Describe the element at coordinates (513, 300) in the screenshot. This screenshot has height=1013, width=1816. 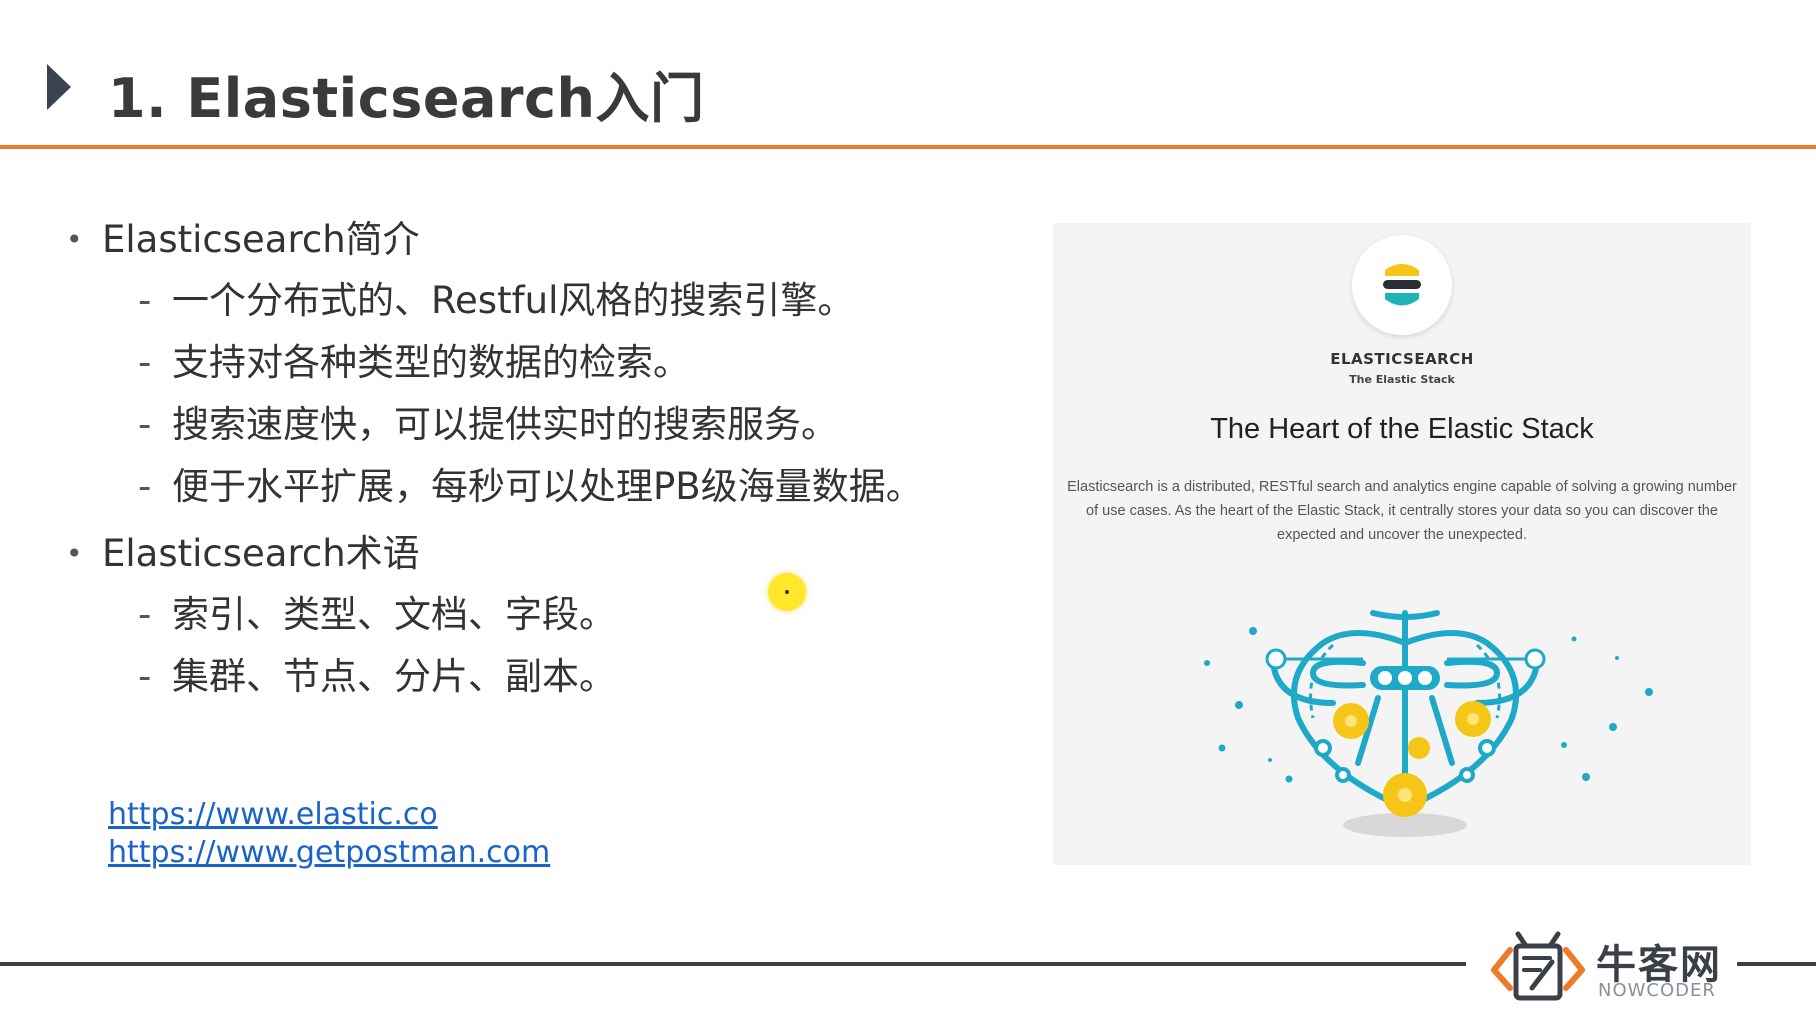
I see `sub-item-text: 一个分布式的、Restful风格的搜索引擎。` at that location.